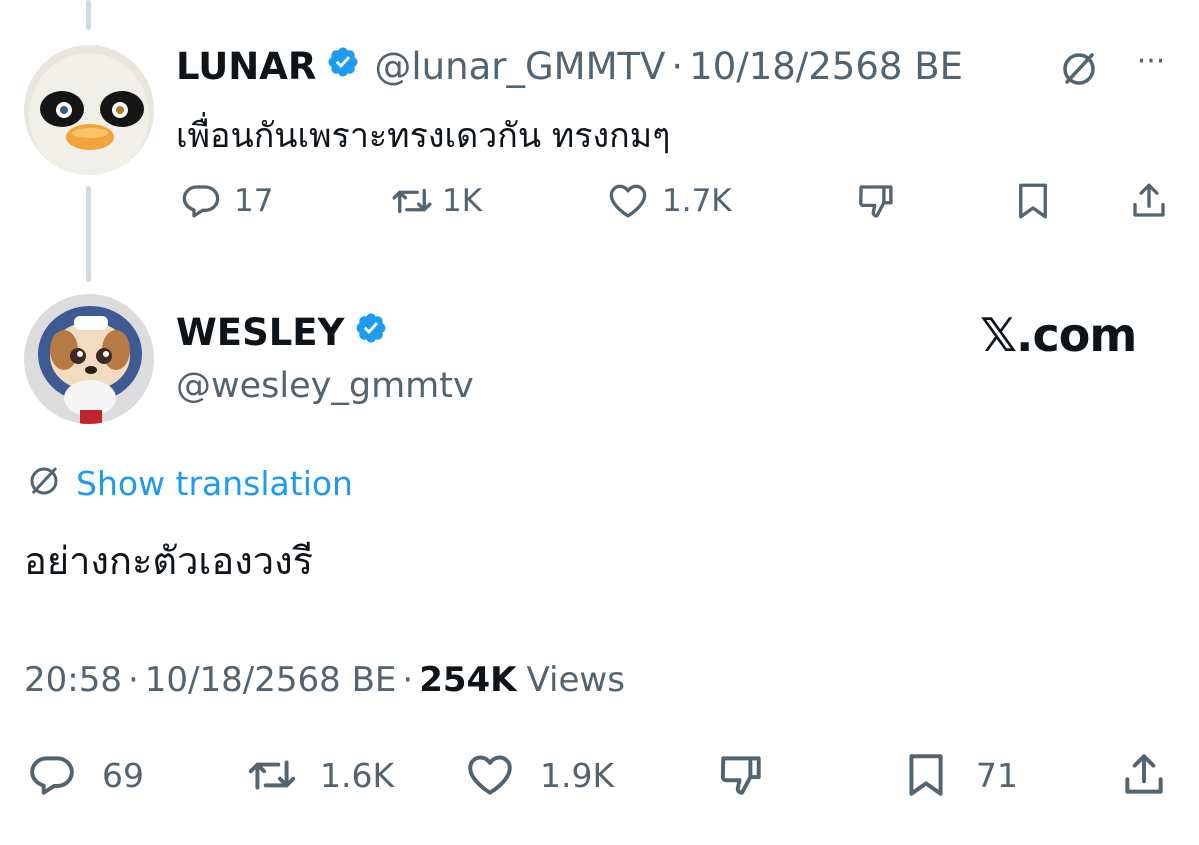 The image size is (1199, 845). Describe the element at coordinates (575, 680) in the screenshot. I see `views-label: Views` at that location.